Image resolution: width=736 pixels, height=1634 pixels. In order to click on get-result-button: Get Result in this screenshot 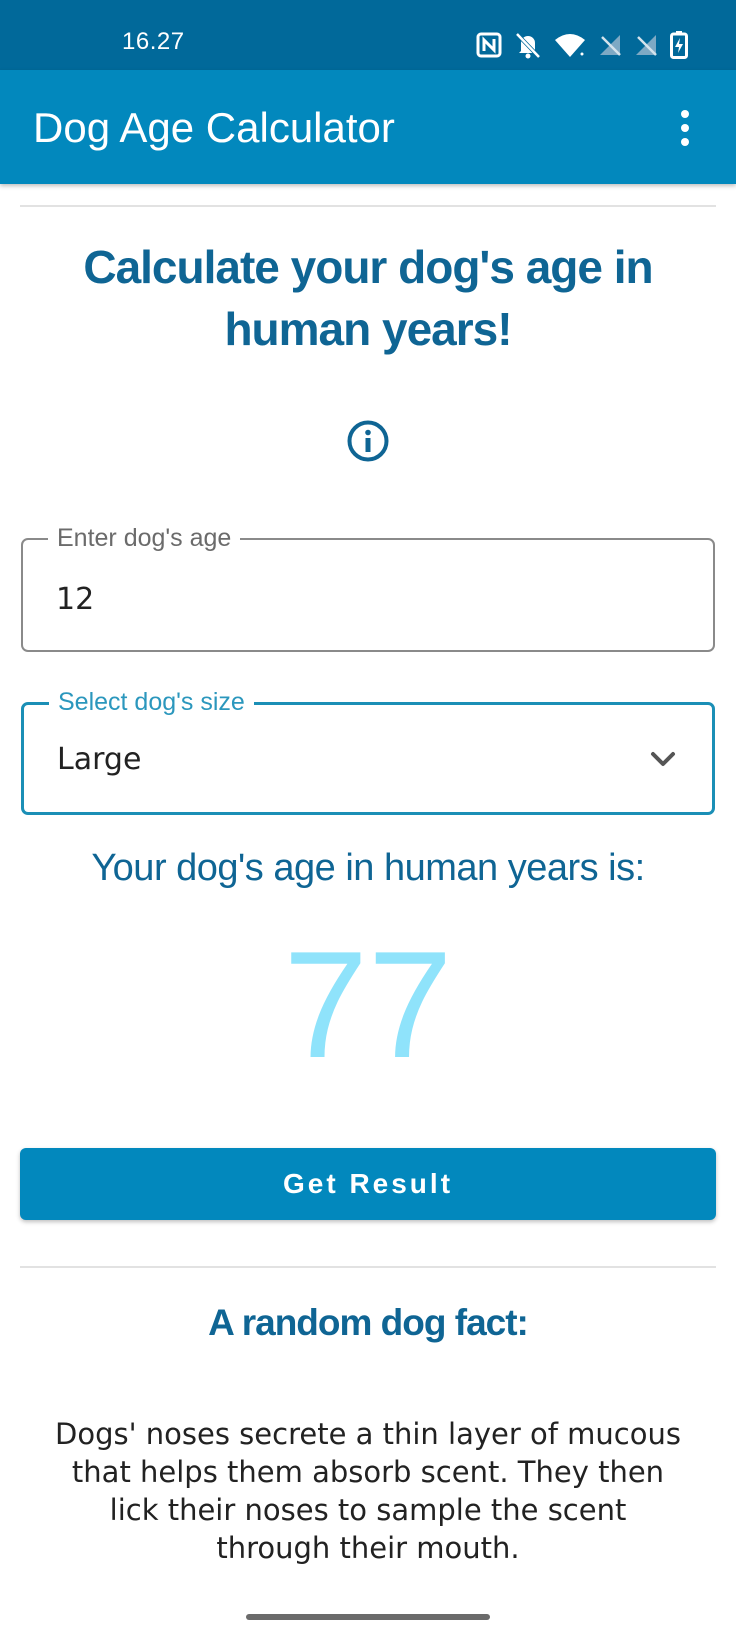, I will do `click(368, 1184)`.